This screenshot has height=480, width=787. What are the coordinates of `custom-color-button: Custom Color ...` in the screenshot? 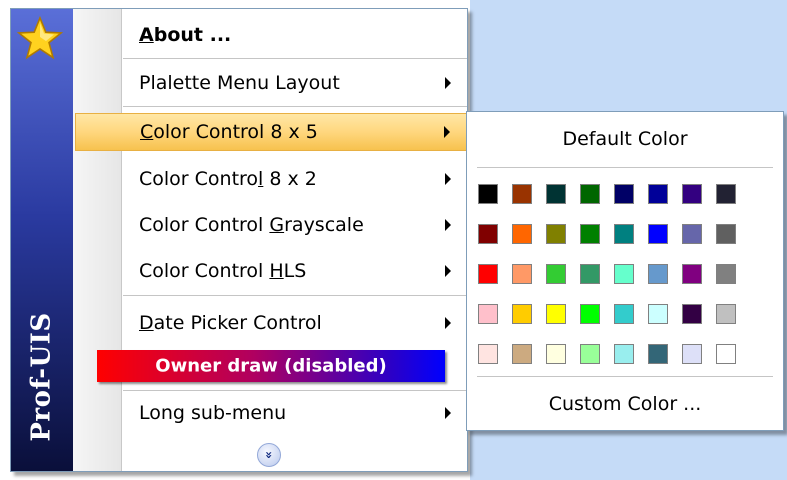 It's located at (625, 404).